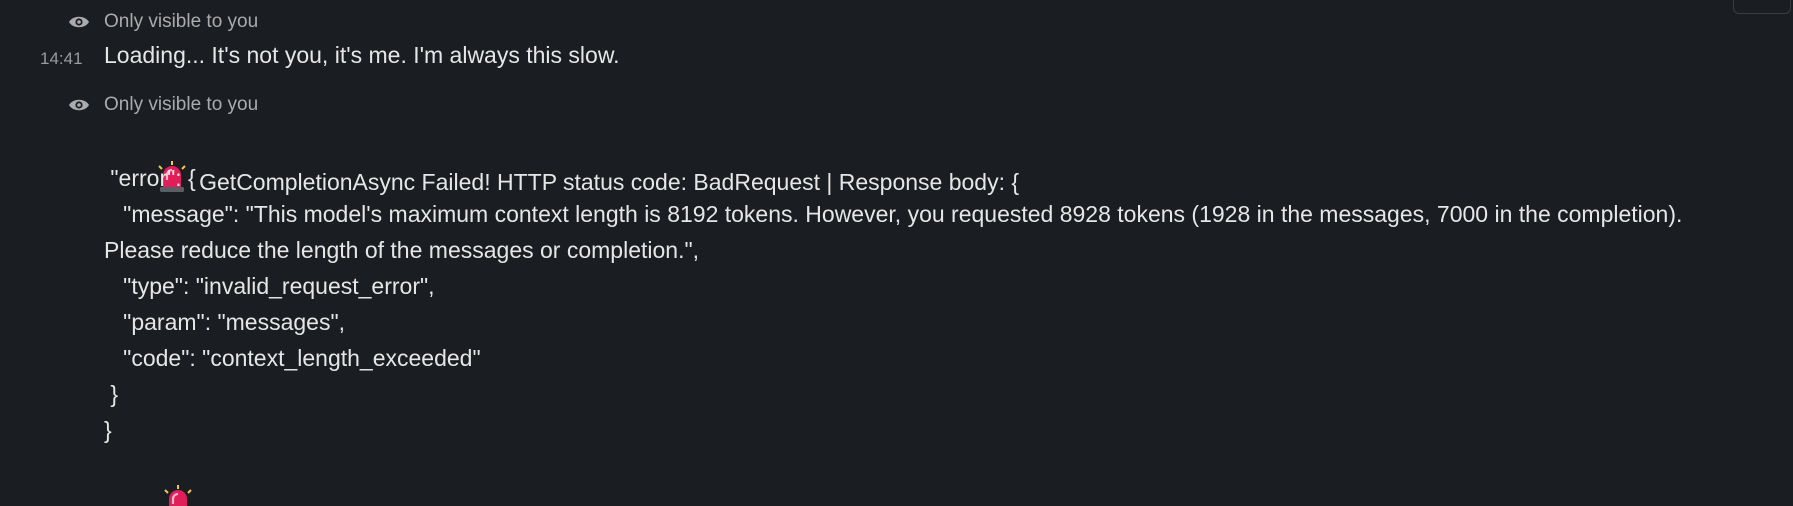  Describe the element at coordinates (292, 358) in the screenshot. I see `json-line: "code": "context_length_exceeded"` at that location.